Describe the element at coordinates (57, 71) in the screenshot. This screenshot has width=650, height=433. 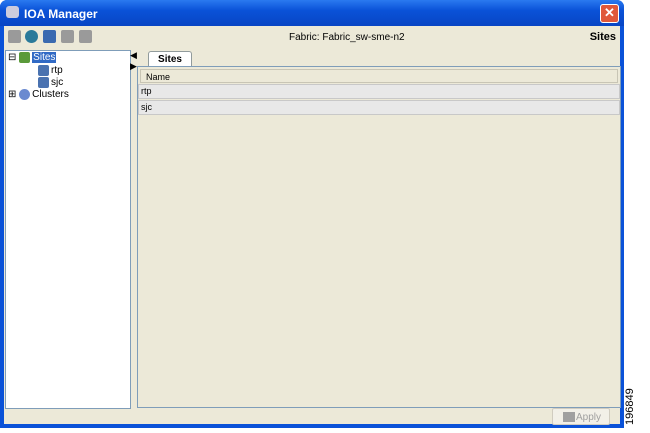
I see `tree-label: rtp` at that location.